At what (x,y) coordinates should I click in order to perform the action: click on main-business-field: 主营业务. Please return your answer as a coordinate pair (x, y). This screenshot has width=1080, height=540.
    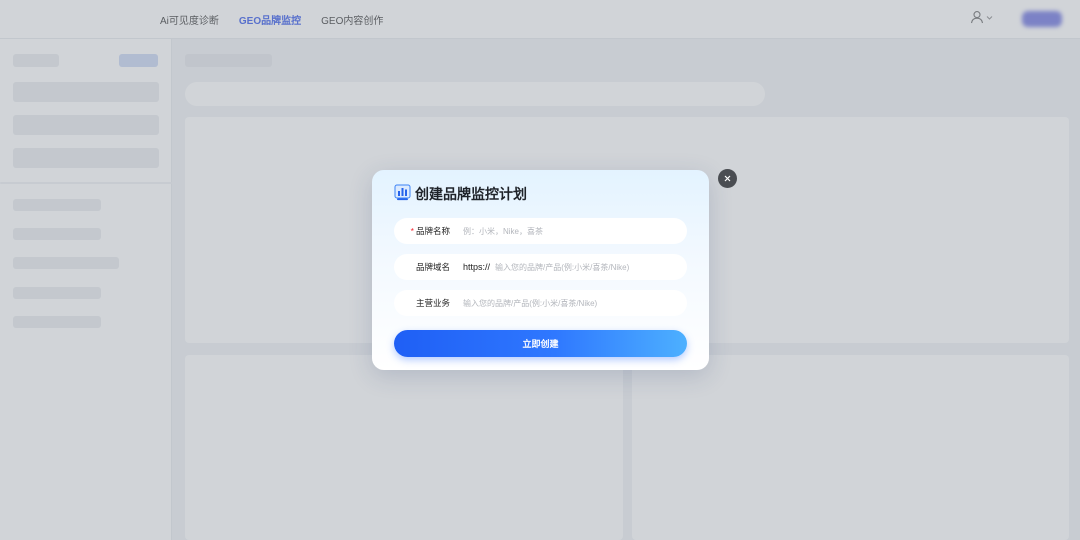
    Looking at the image, I should click on (540, 303).